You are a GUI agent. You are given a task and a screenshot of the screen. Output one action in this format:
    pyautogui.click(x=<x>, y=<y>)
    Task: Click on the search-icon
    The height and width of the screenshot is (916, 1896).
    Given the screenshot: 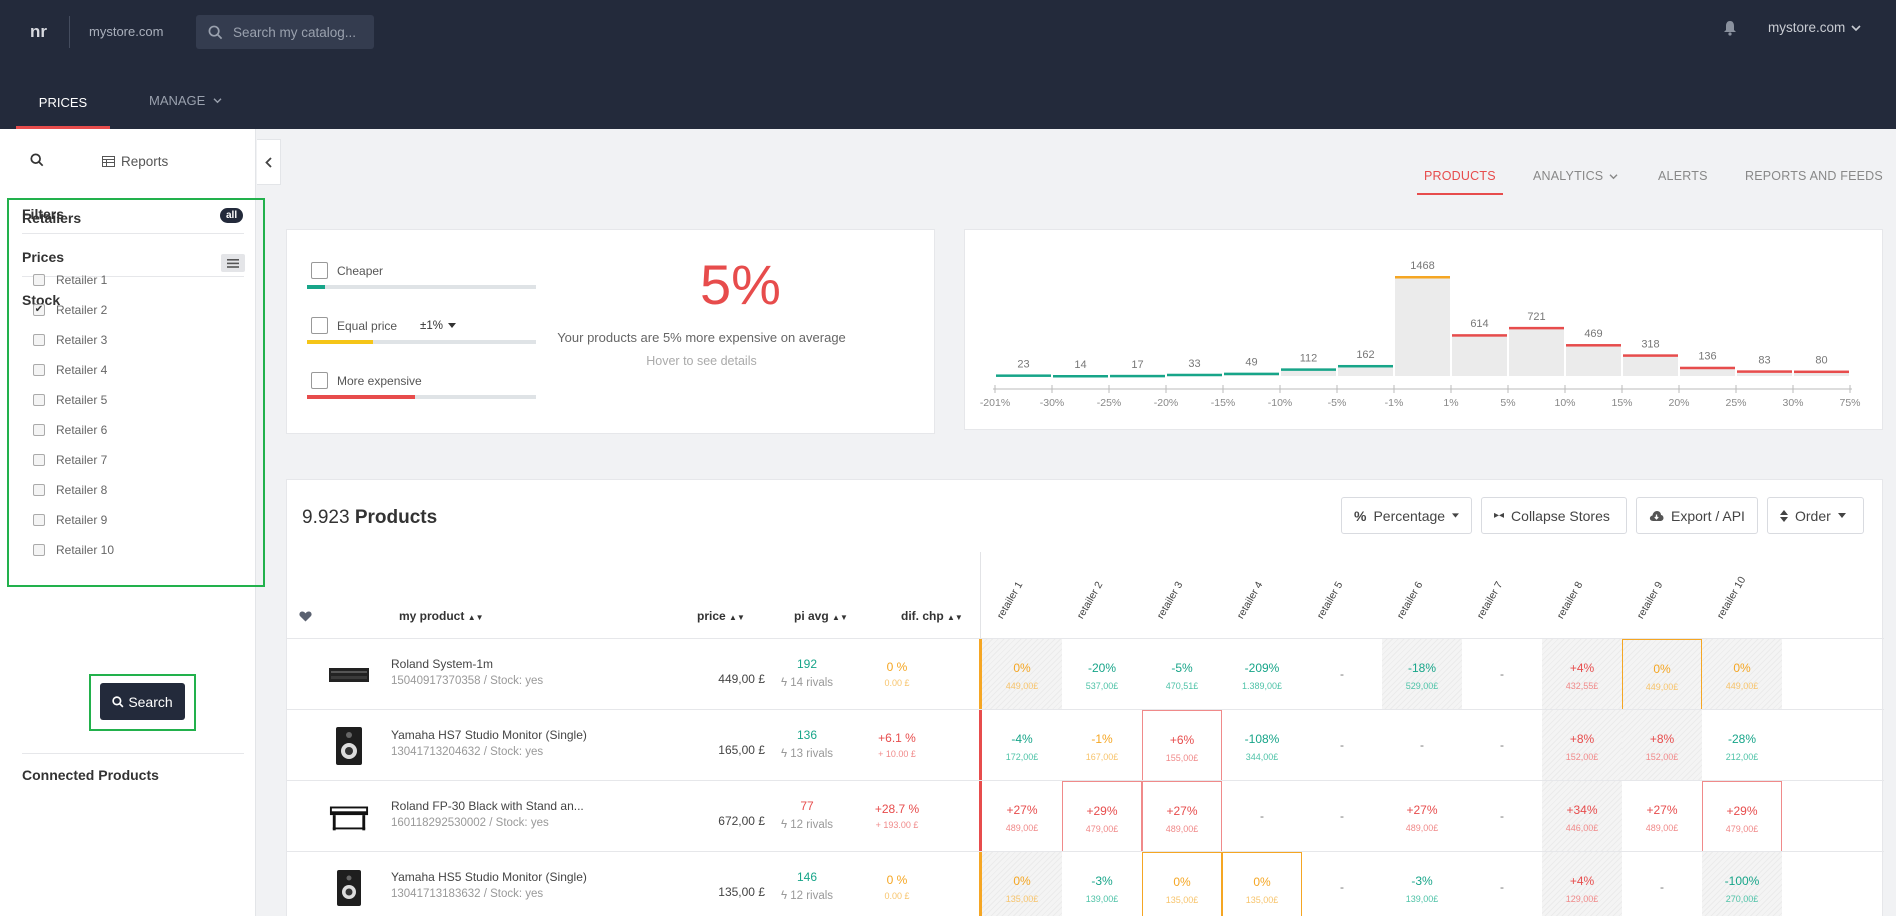 What is the action you would take?
    pyautogui.click(x=37, y=161)
    